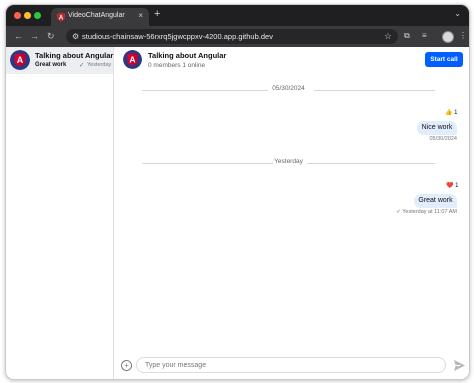 The width and height of the screenshot is (474, 383). I want to click on angular-favicon-icon: A, so click(61, 17).